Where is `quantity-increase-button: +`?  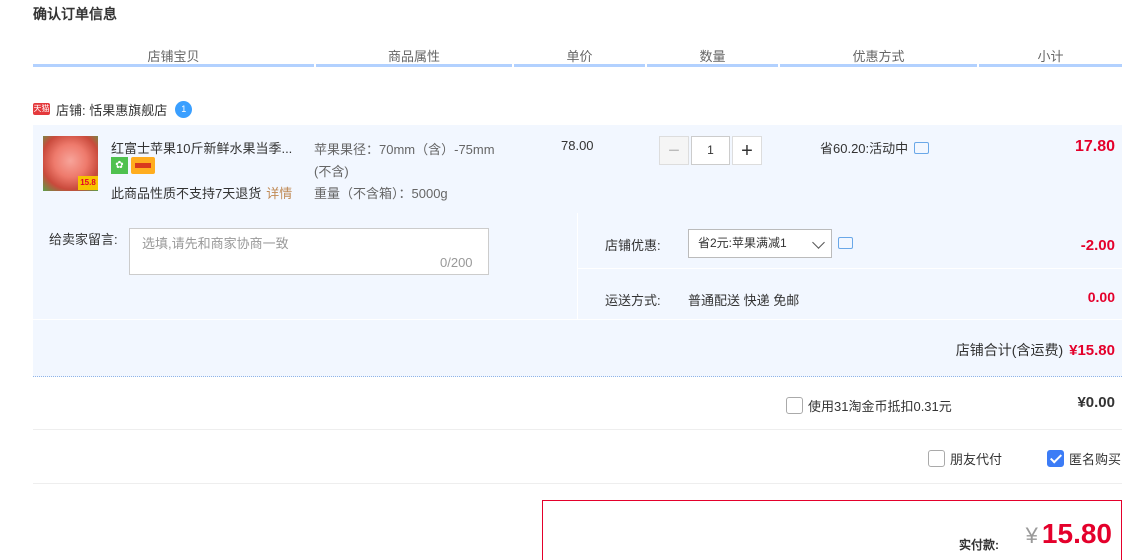
quantity-increase-button: + is located at coordinates (747, 150).